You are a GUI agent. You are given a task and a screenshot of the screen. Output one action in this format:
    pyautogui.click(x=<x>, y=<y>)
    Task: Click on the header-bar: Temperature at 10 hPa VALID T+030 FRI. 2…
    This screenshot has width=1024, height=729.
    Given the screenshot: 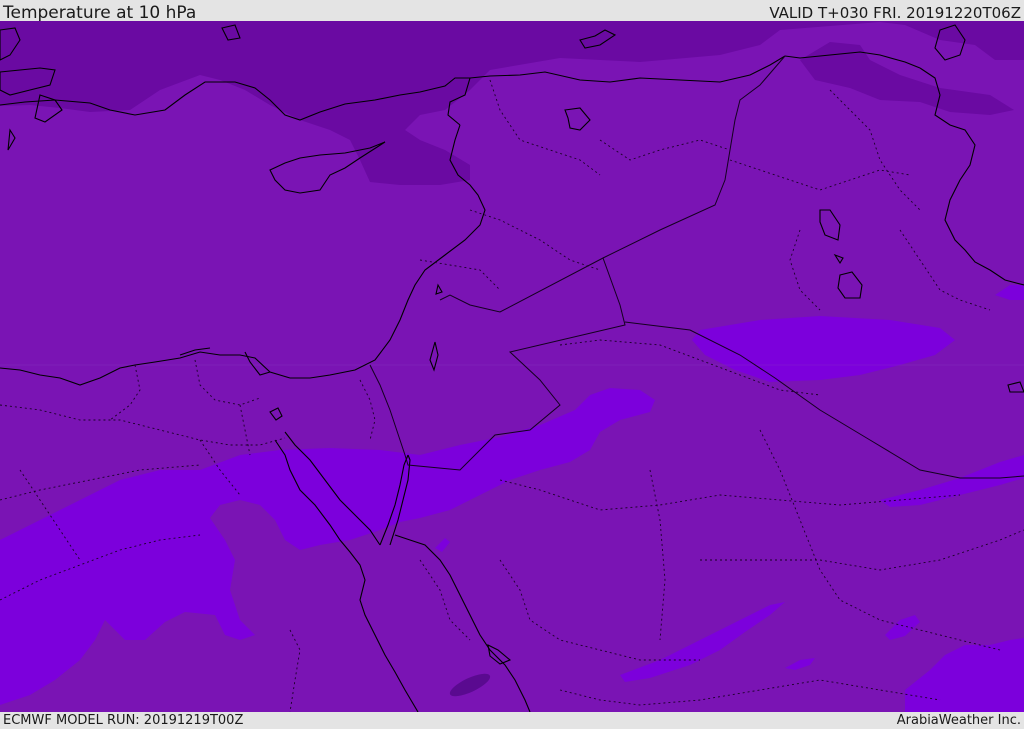 What is the action you would take?
    pyautogui.click(x=512, y=11)
    